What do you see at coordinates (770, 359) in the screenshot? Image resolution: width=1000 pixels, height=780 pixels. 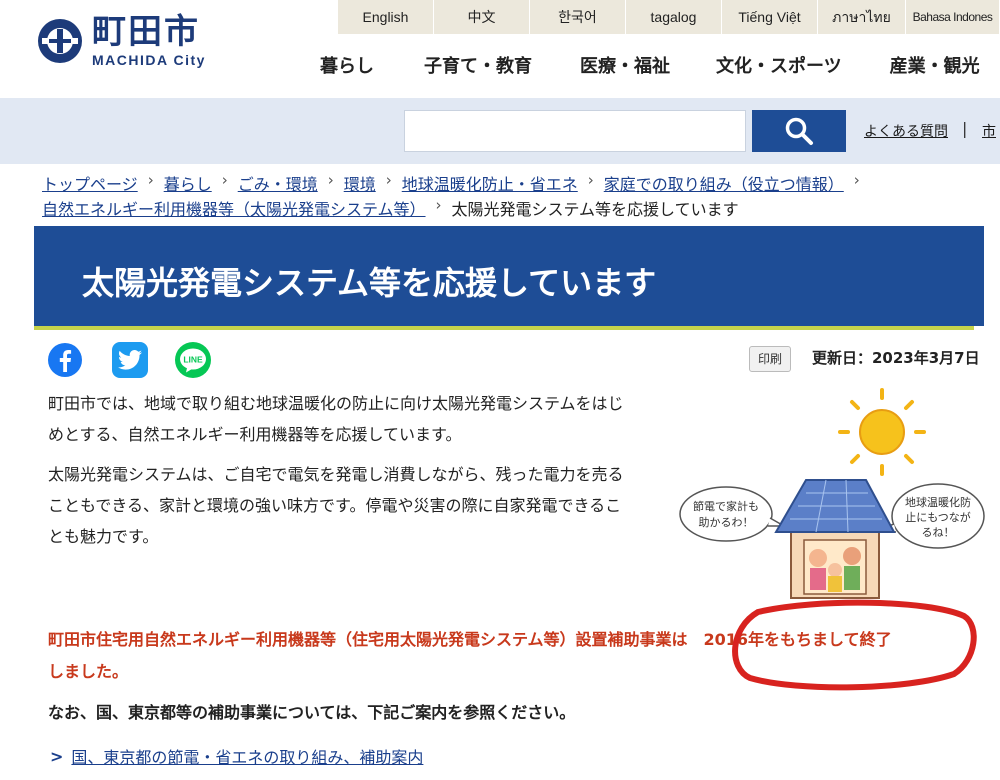 I see `print-button: 印刷` at bounding box center [770, 359].